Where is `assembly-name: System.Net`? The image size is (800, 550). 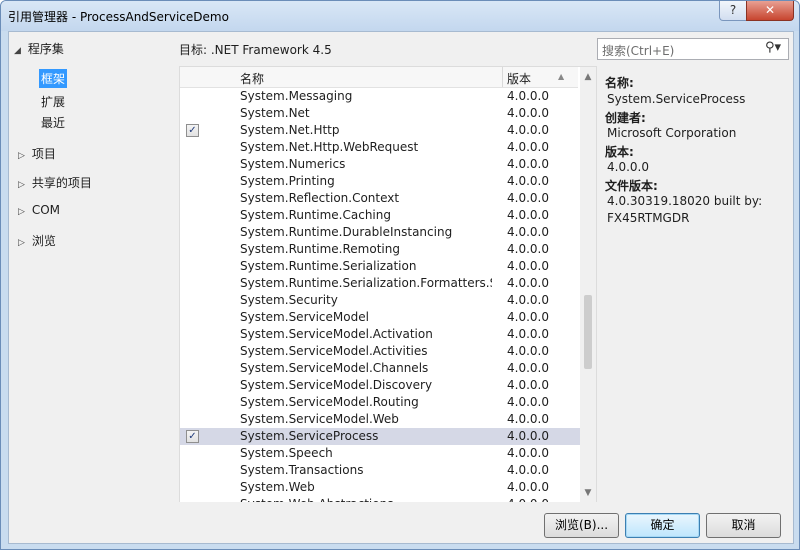 assembly-name: System.Net is located at coordinates (275, 113).